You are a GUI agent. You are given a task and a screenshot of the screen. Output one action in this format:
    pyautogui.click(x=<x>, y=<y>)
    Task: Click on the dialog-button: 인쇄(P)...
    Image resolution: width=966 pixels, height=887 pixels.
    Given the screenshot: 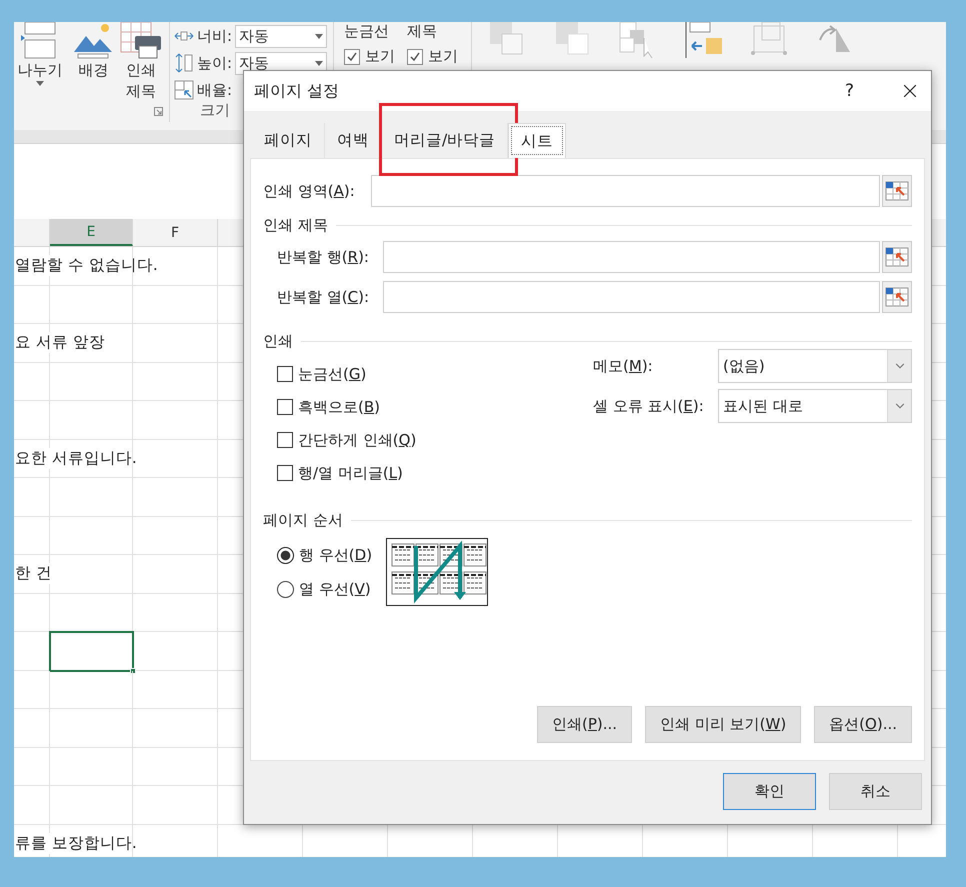 What is the action you would take?
    pyautogui.click(x=584, y=724)
    